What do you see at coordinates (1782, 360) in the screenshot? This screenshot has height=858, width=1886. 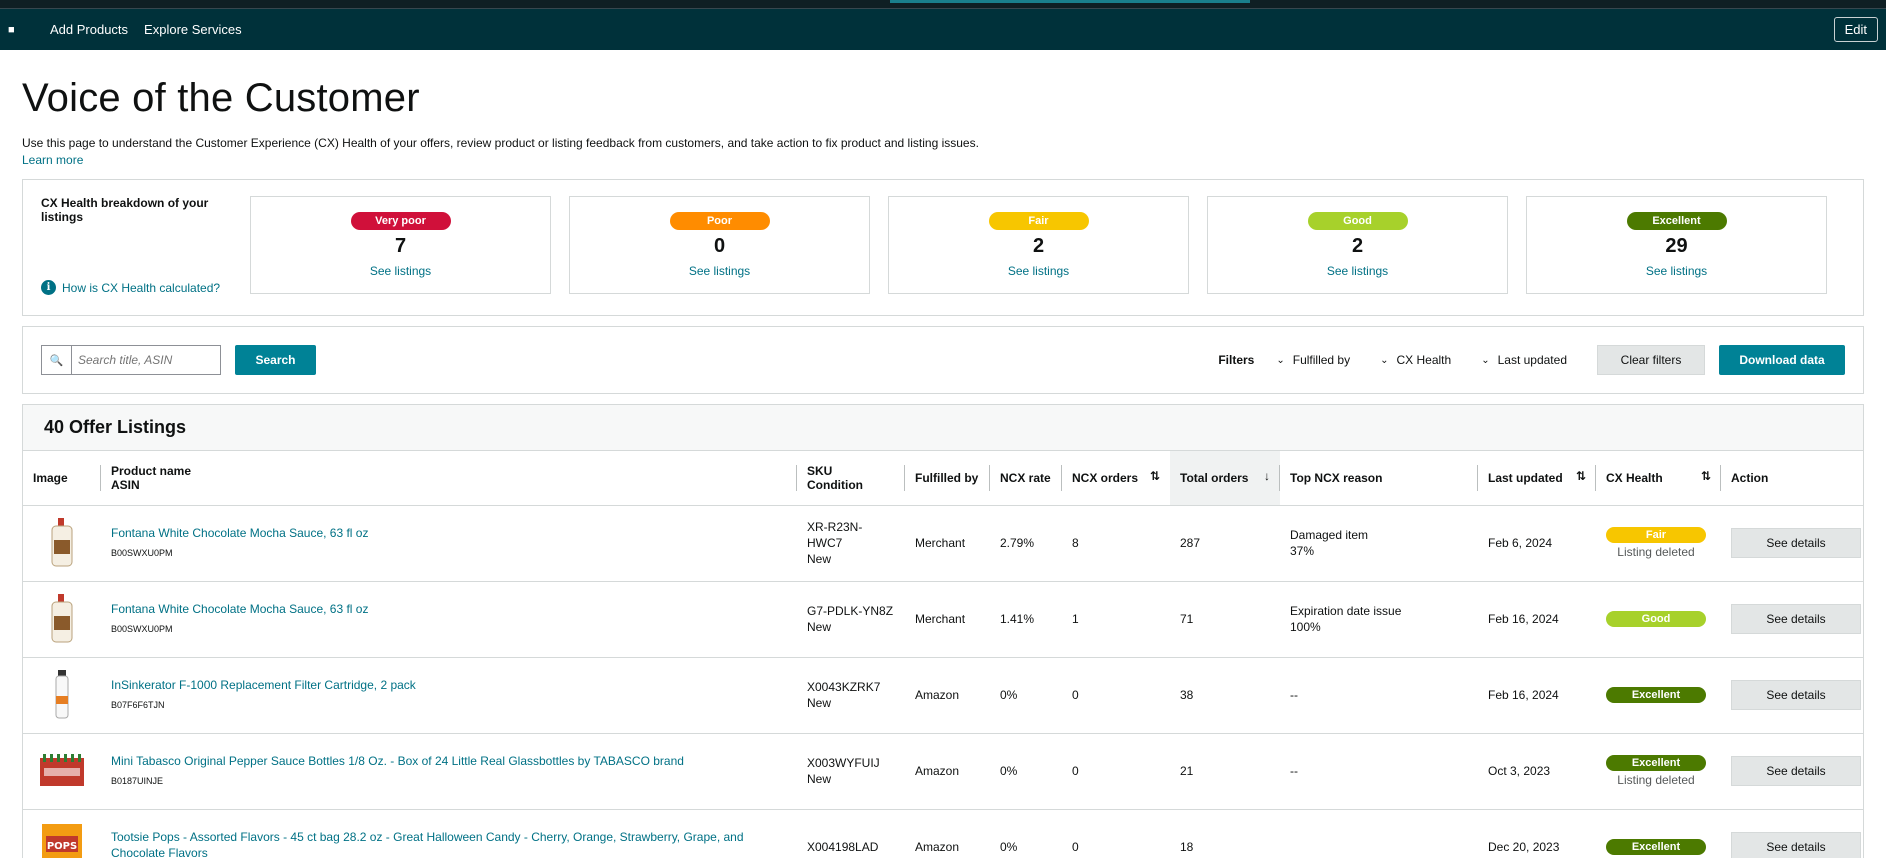 I see `download-data-button: Download data` at bounding box center [1782, 360].